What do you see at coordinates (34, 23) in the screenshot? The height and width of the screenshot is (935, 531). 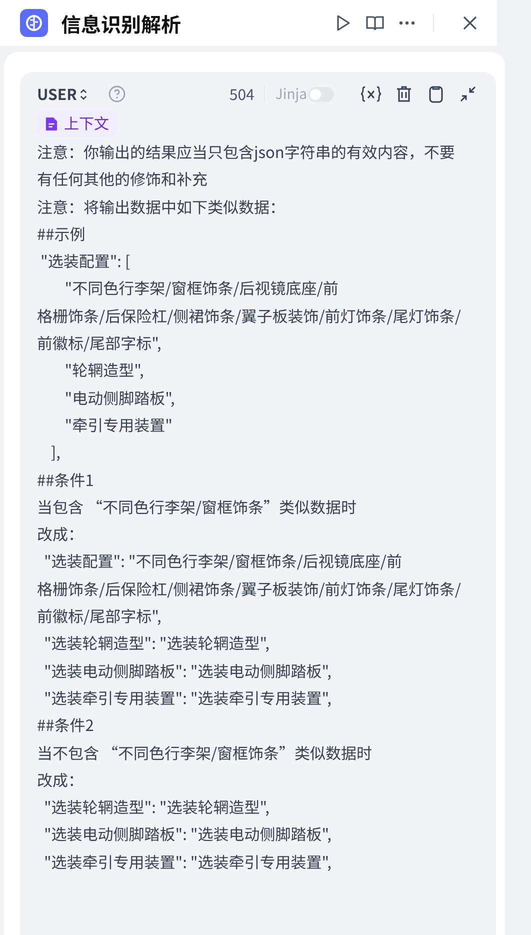 I see `app-logo-icon` at bounding box center [34, 23].